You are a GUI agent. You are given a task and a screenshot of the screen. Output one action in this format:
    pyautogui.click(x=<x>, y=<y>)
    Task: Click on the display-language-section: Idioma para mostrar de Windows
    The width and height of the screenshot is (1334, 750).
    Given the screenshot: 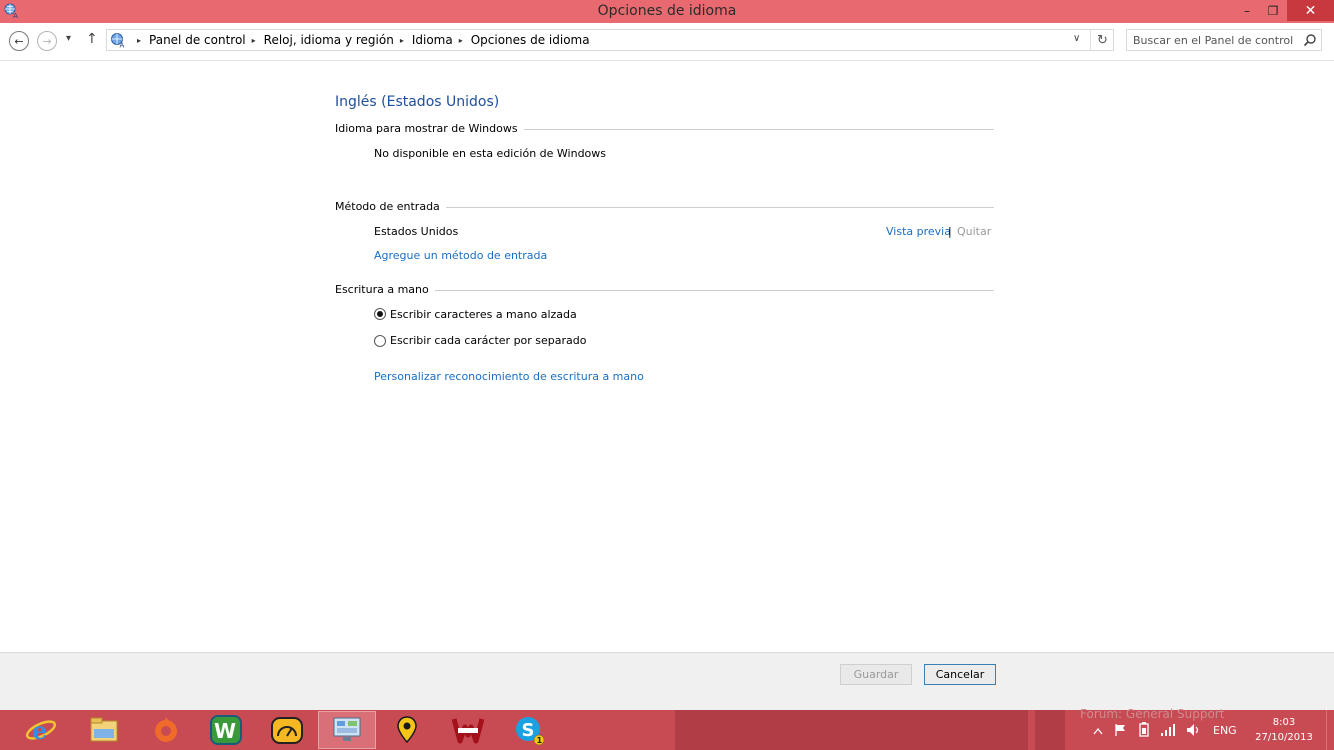 What is the action you would take?
    pyautogui.click(x=664, y=130)
    